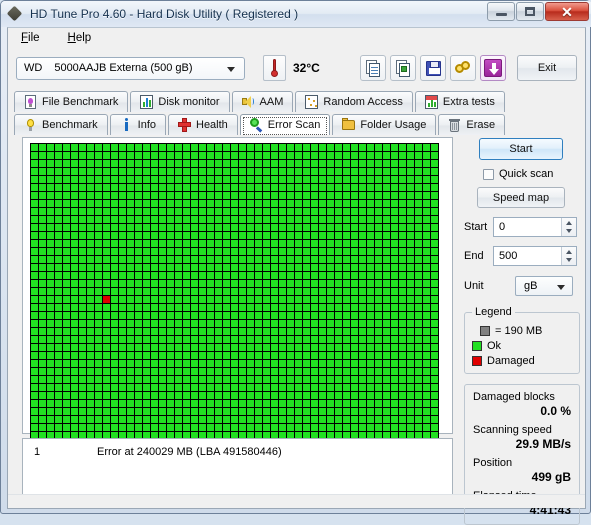  What do you see at coordinates (80, 102) in the screenshot?
I see `tab-file-benchmark-label: File Benchmark` at bounding box center [80, 102].